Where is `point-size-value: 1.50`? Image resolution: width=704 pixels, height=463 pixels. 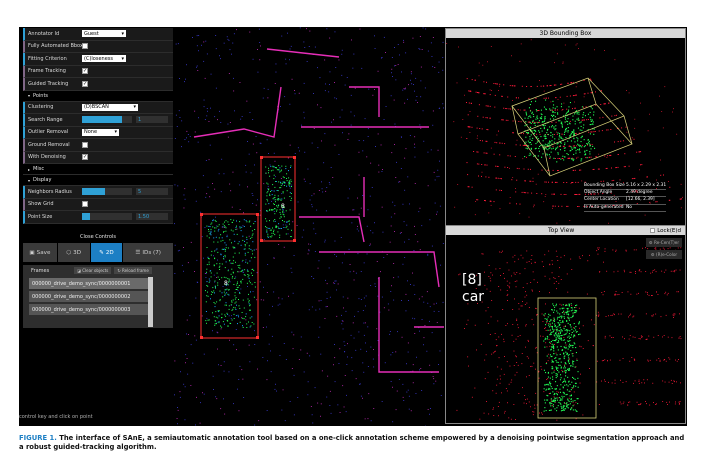 point-size-value: 1.50 is located at coordinates (152, 217).